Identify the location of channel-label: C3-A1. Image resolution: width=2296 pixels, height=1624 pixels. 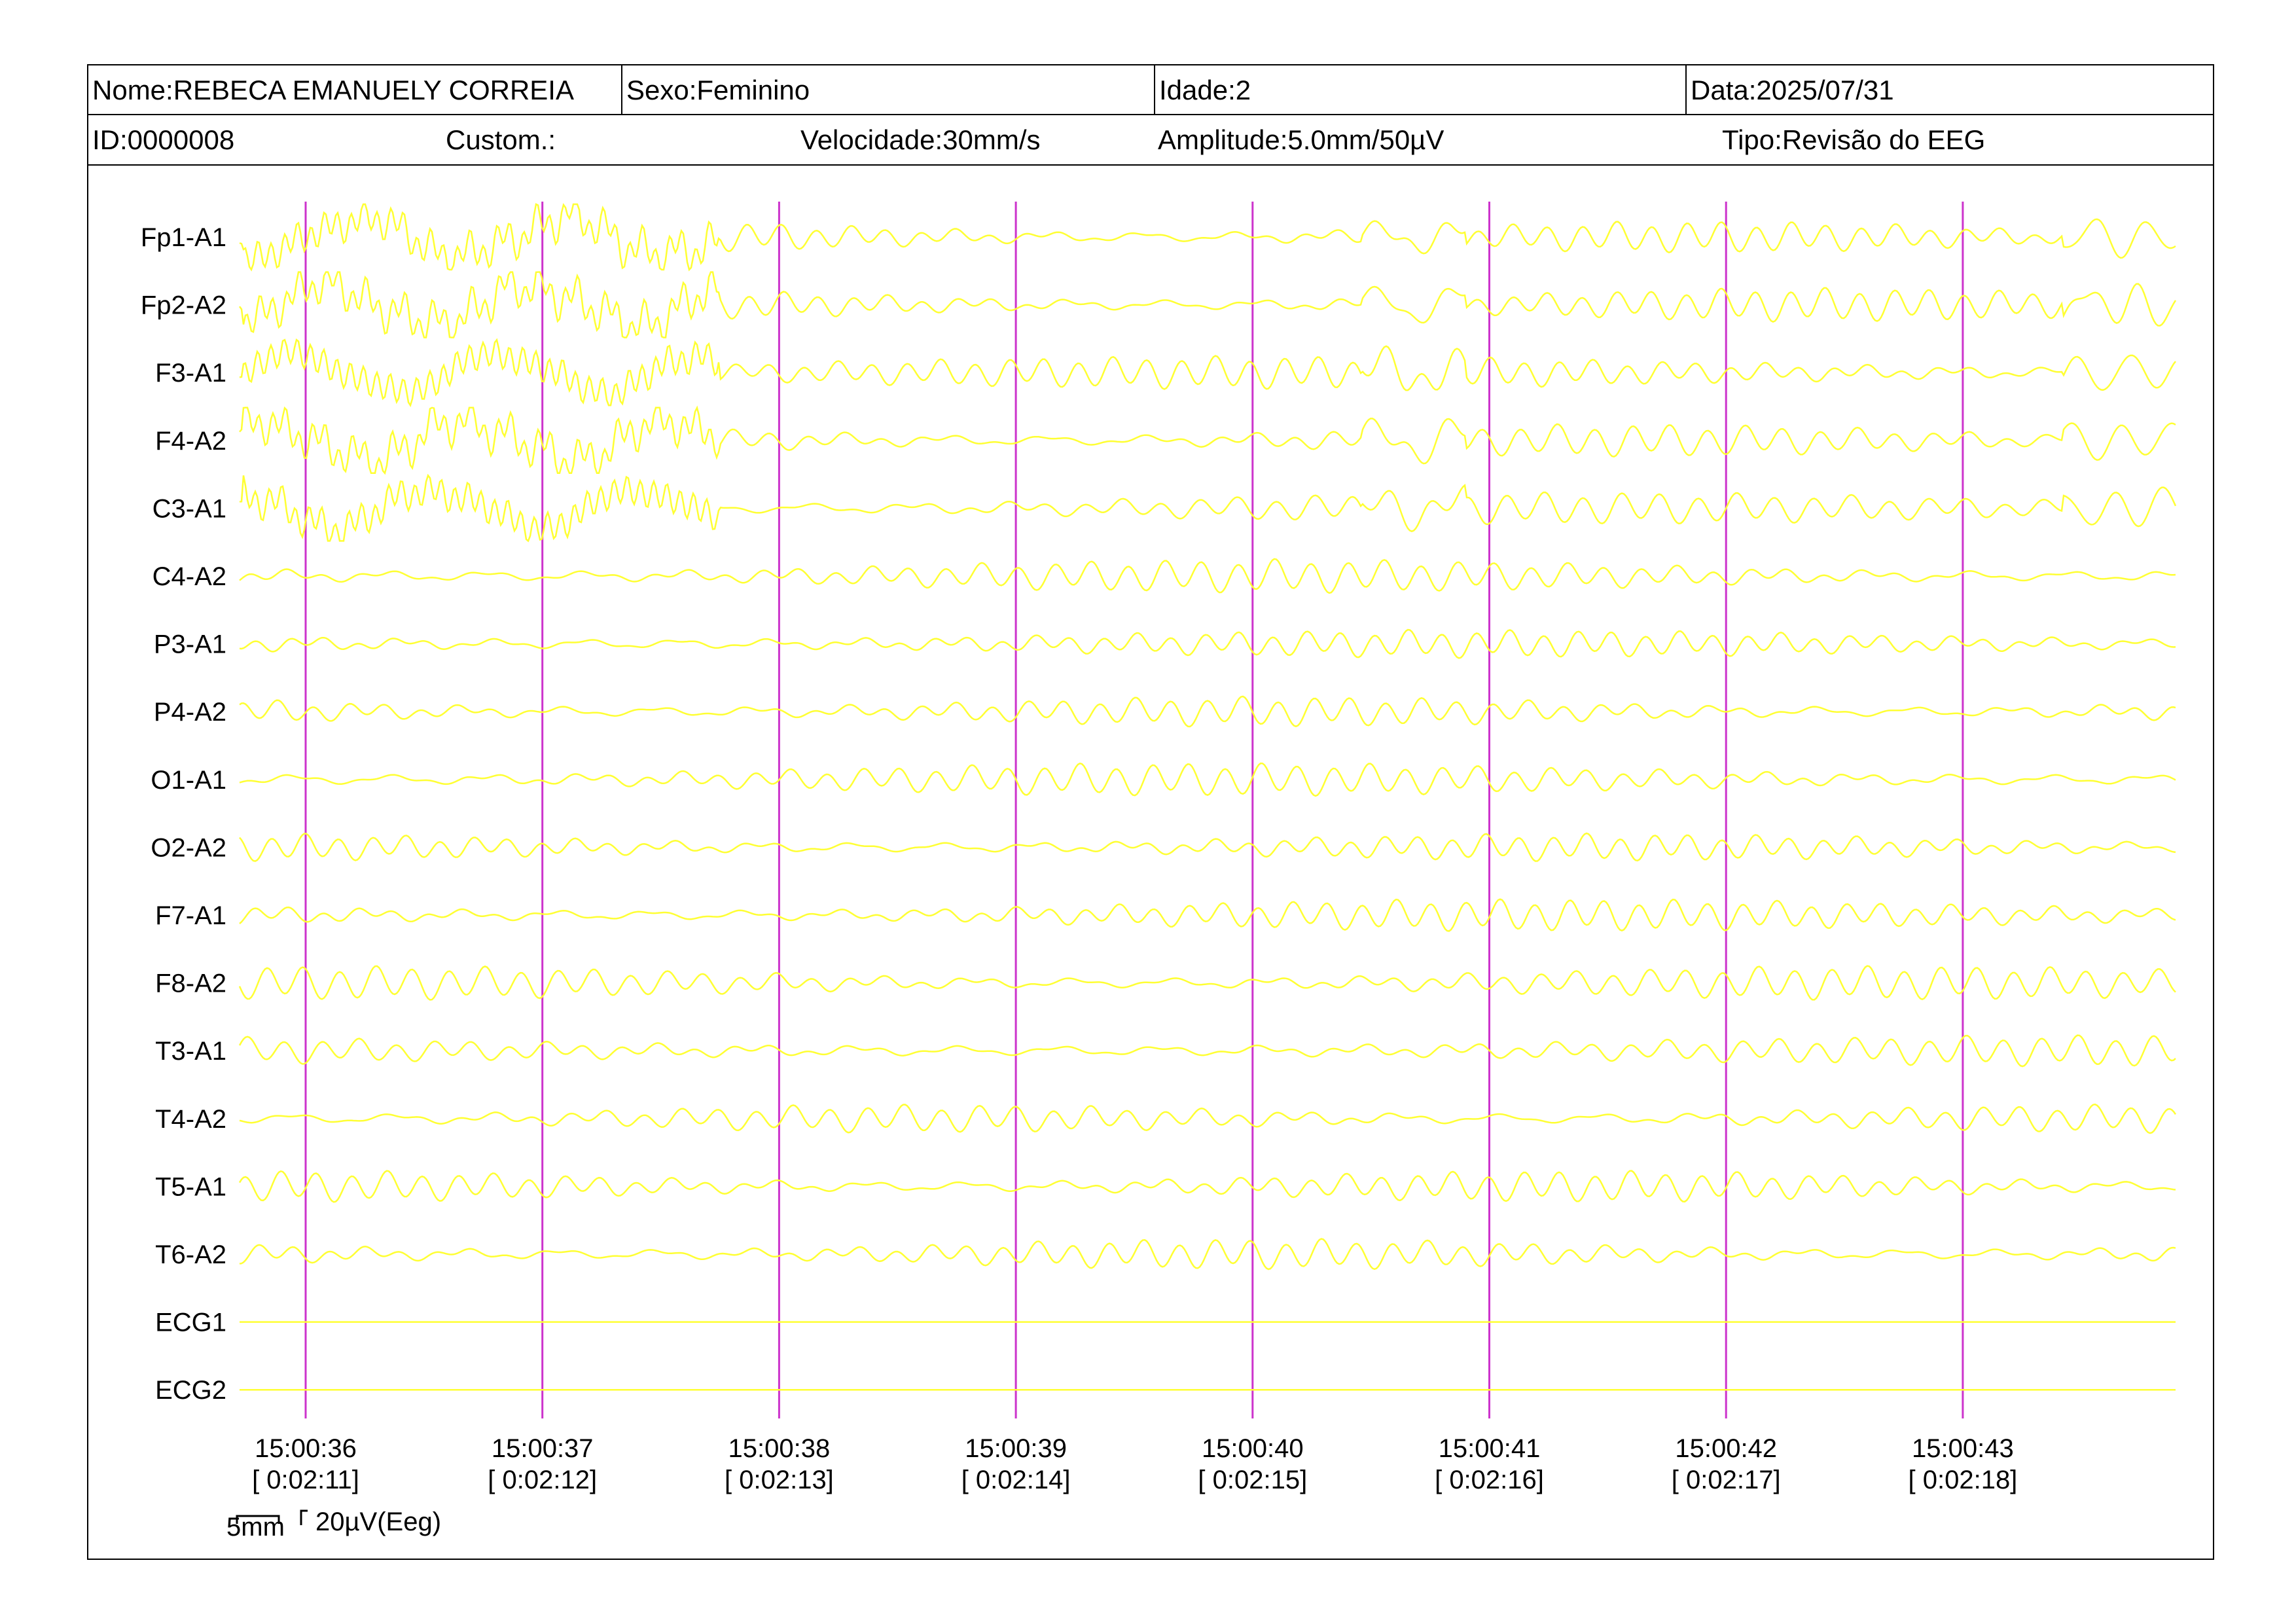
(189, 508).